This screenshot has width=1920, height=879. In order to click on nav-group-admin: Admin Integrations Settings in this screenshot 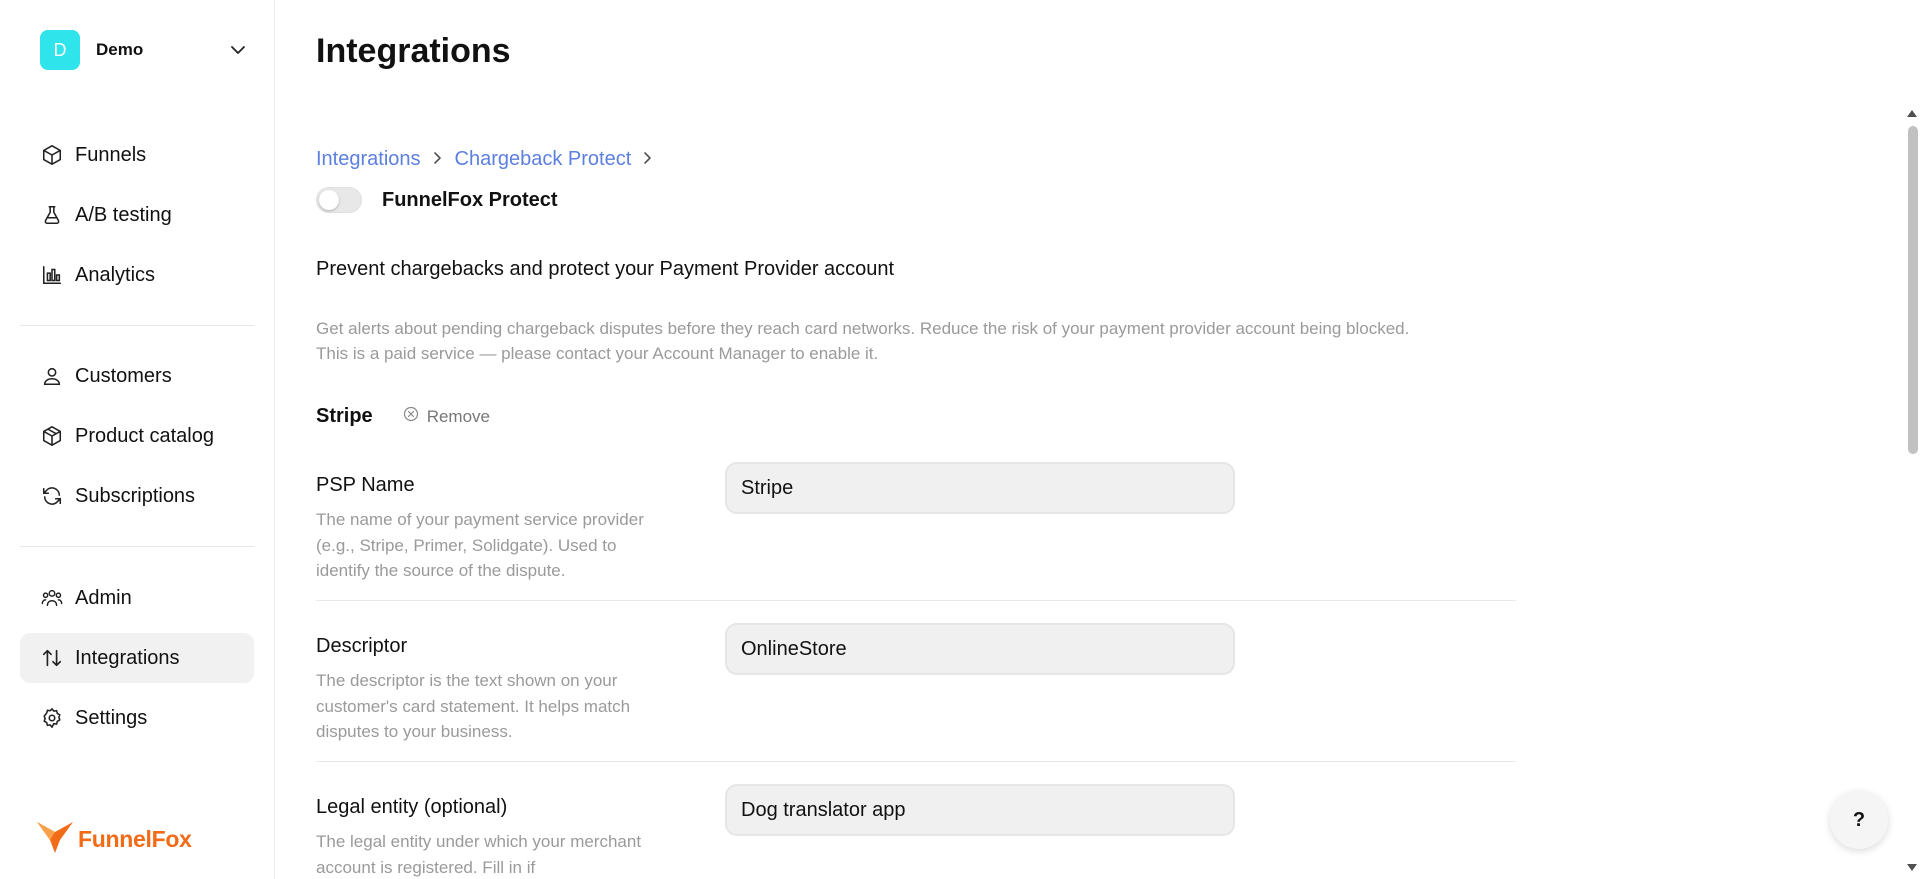, I will do `click(137, 663)`.